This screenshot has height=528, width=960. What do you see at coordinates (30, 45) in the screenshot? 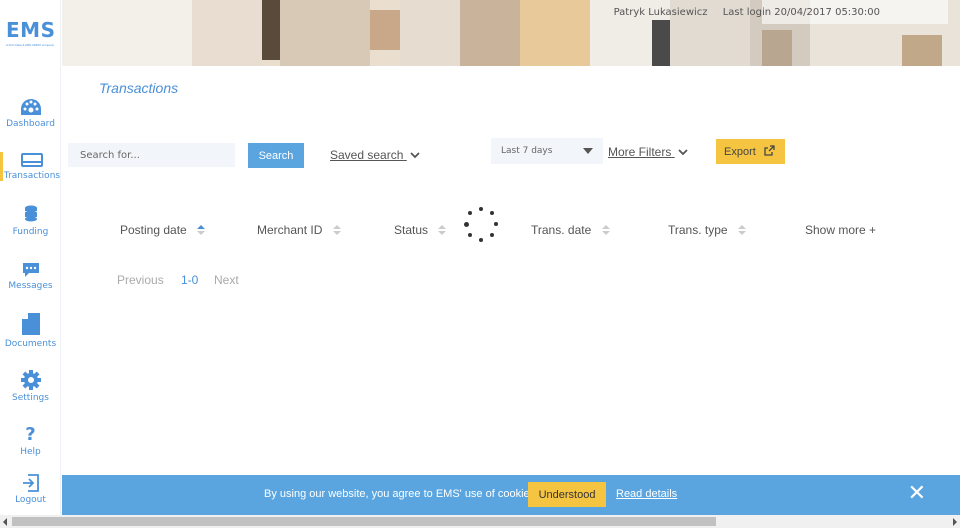
I see `logo-subtitle: A First Data & ABN AMRO company` at bounding box center [30, 45].